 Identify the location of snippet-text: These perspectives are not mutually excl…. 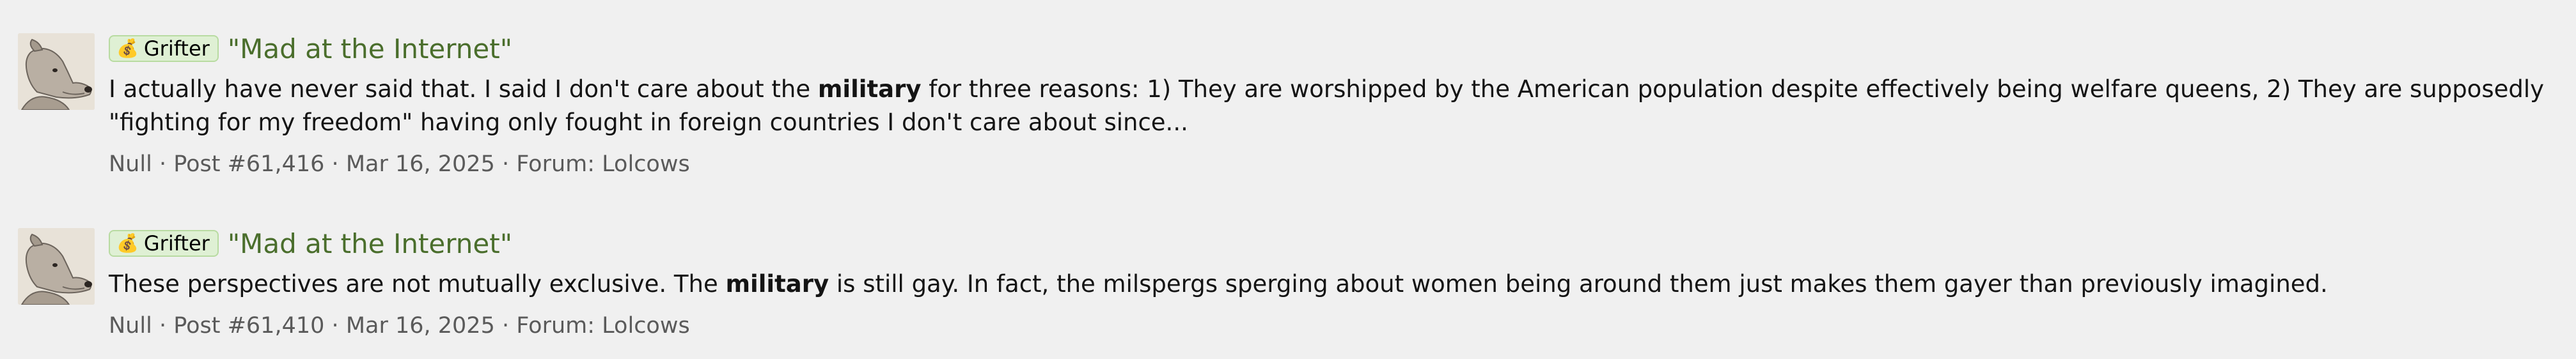
(417, 284).